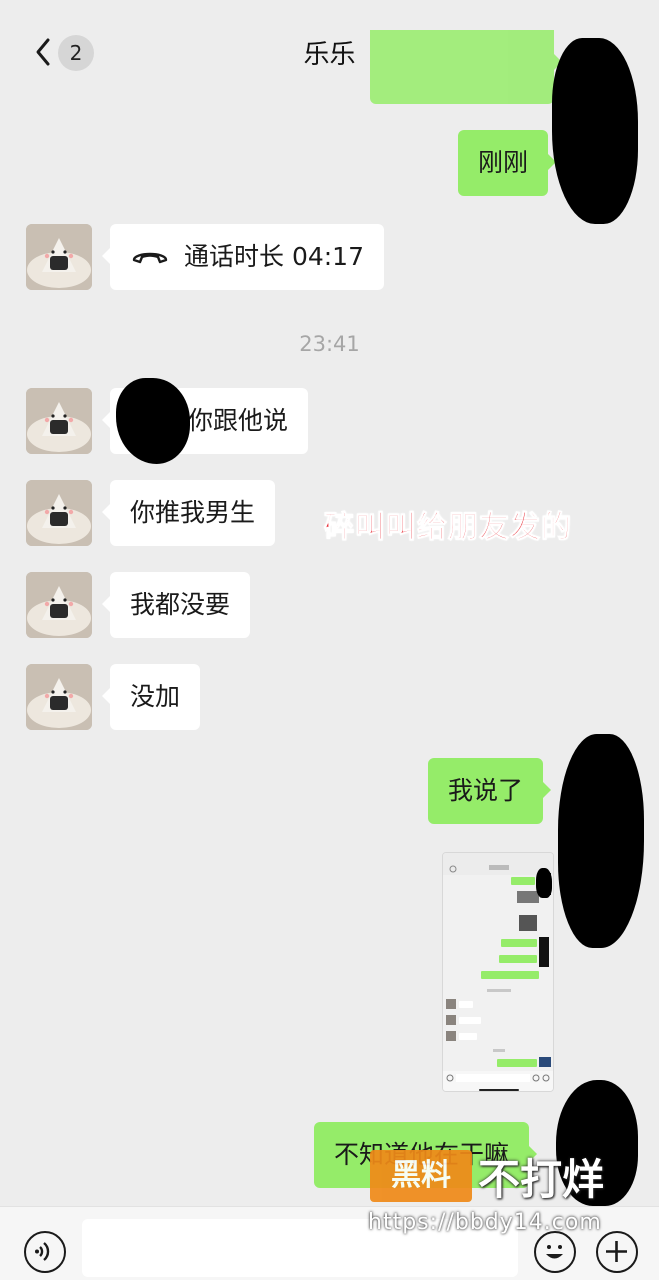  I want to click on message-text: 刚刚, so click(503, 162).